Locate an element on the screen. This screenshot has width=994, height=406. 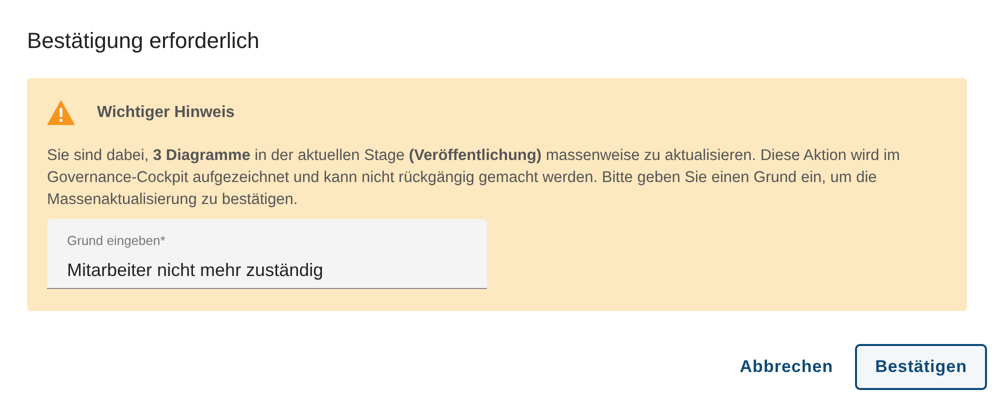
confirm-button: Bestätigen is located at coordinates (921, 367).